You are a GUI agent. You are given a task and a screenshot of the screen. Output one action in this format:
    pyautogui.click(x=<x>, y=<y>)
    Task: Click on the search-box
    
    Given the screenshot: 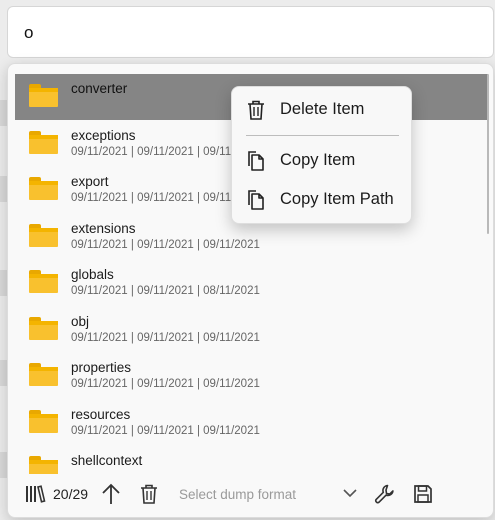 What is the action you would take?
    pyautogui.click(x=250, y=32)
    